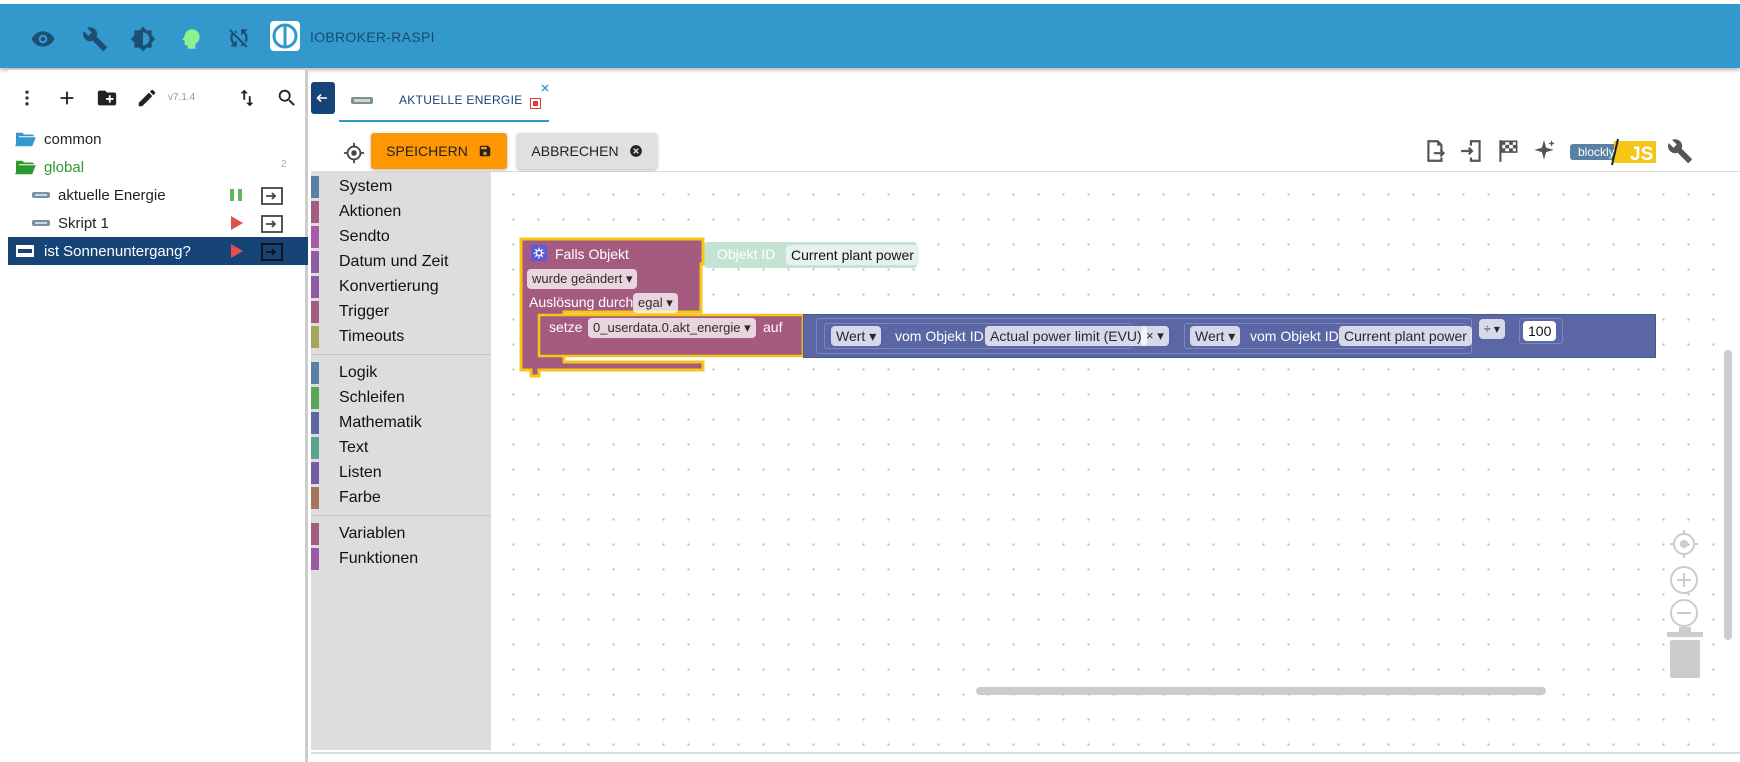 The height and width of the screenshot is (762, 1740). I want to click on divide-operator-dropdown: ÷ ▾, so click(1492, 329).